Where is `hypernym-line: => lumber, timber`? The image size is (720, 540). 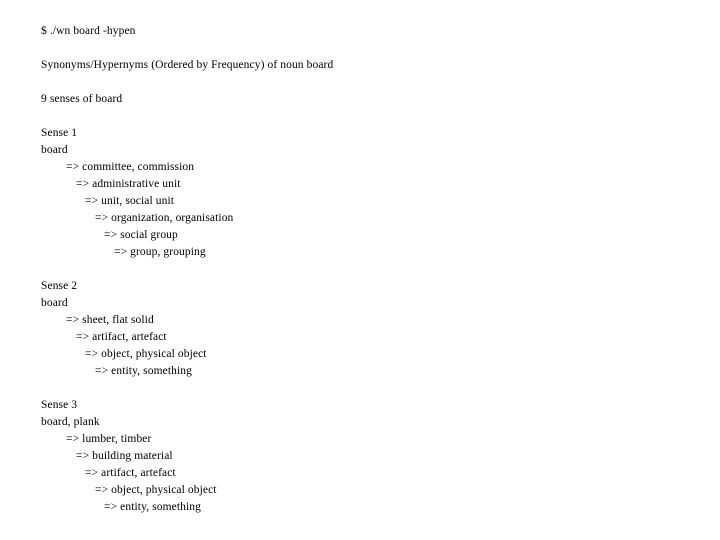
hypernym-line: => lumber, timber is located at coordinates (109, 439).